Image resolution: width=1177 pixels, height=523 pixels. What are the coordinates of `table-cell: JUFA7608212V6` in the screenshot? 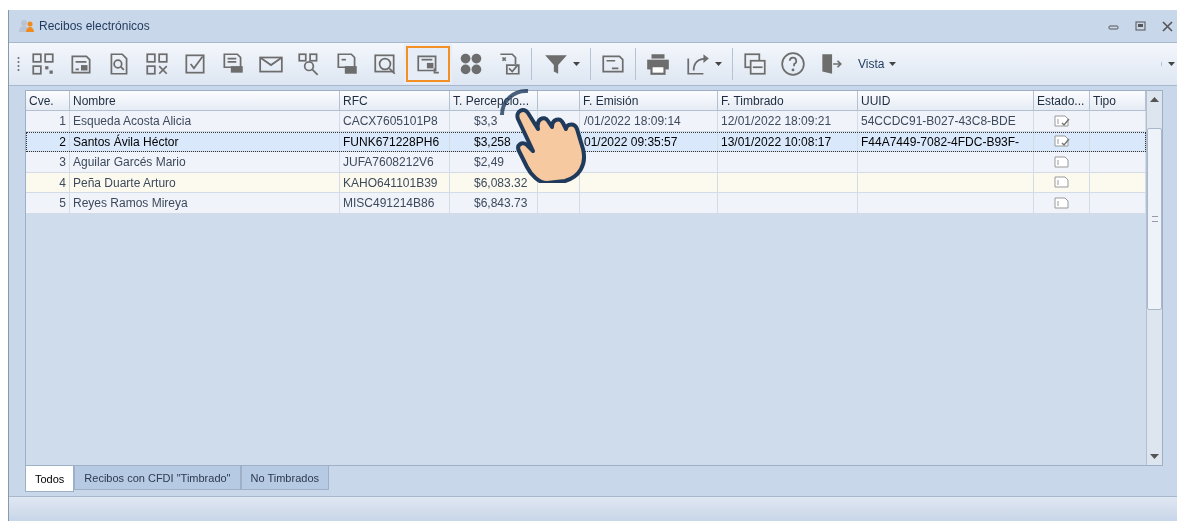 It's located at (395, 162).